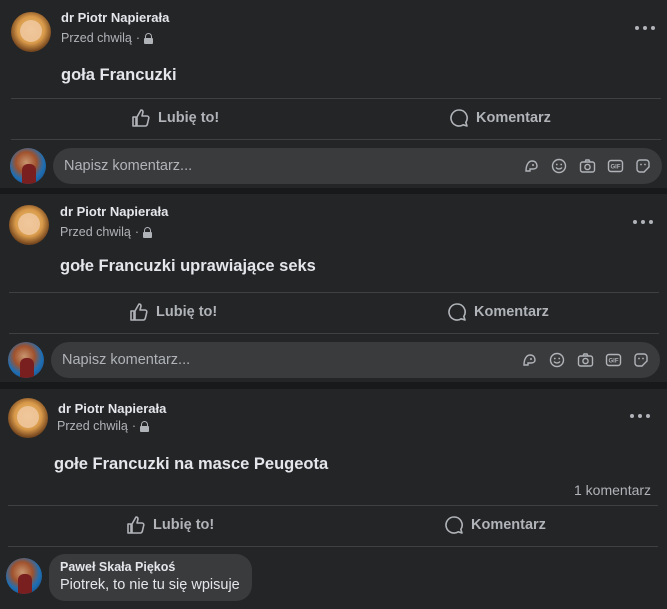 This screenshot has height=609, width=667. What do you see at coordinates (150, 585) in the screenshot?
I see `comment-text: Piotrek, to nie tu się wpisuje` at bounding box center [150, 585].